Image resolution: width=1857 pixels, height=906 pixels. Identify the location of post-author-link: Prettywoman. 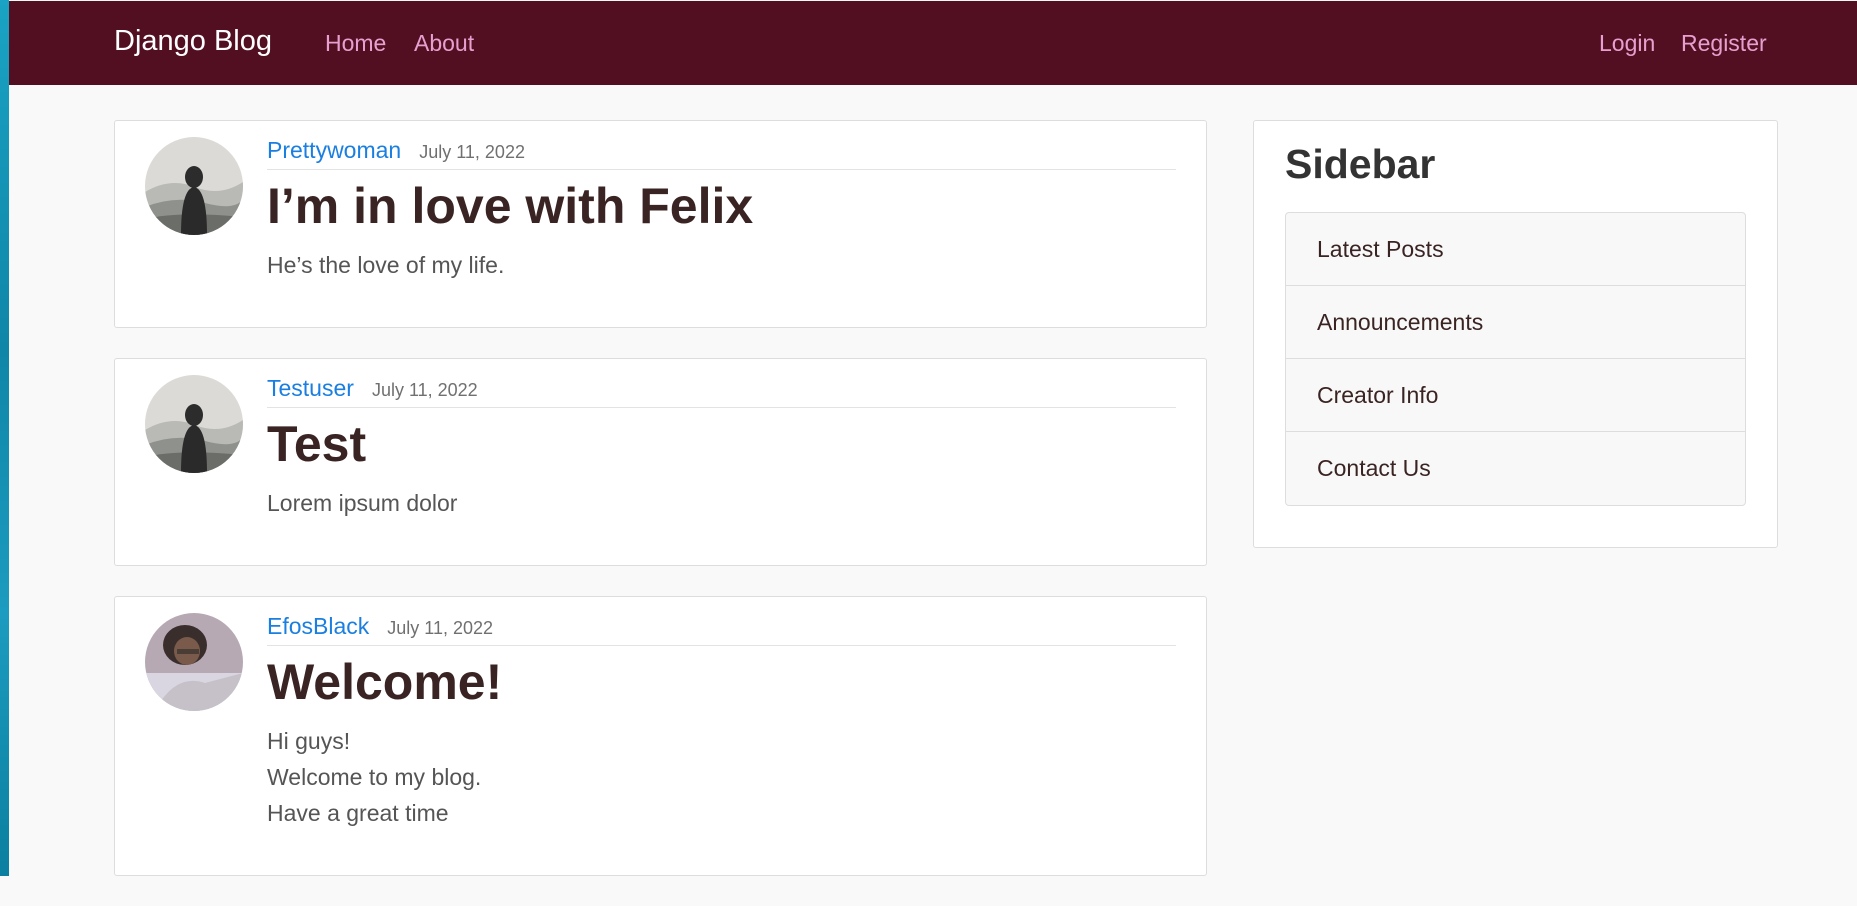
(334, 150).